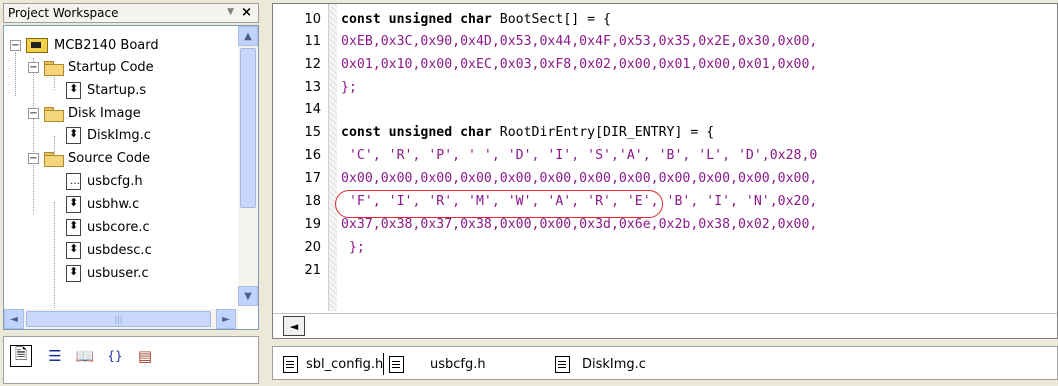 The image size is (1058, 386). What do you see at coordinates (312, 87) in the screenshot?
I see `line-number: 13` at bounding box center [312, 87].